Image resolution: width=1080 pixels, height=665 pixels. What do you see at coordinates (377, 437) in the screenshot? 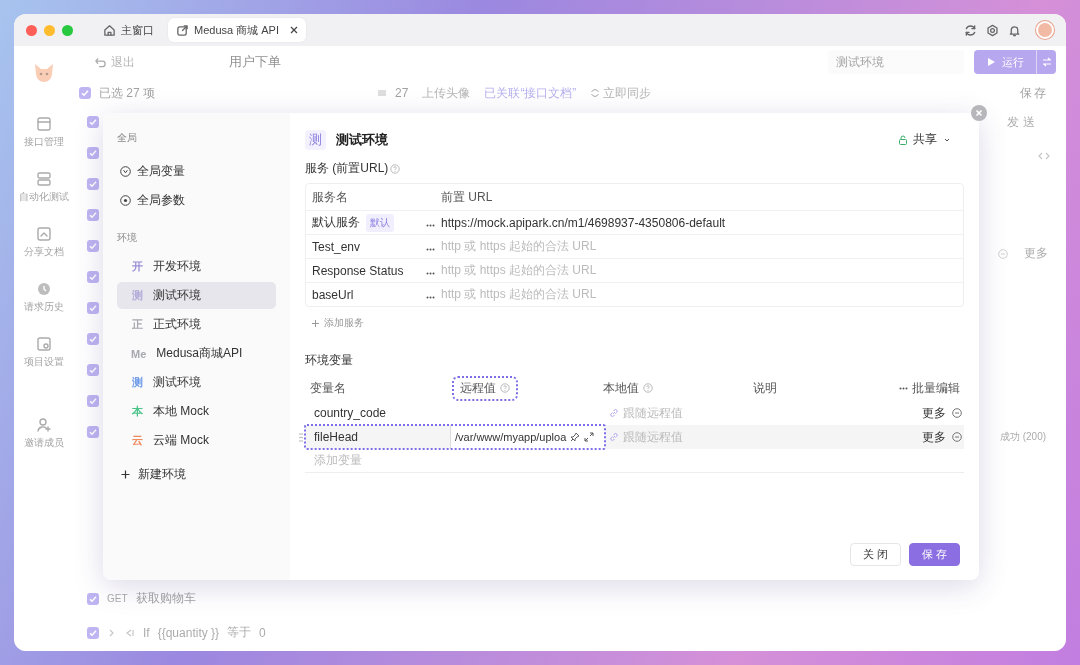
I see `variable-name-field: fileHead` at bounding box center [377, 437].